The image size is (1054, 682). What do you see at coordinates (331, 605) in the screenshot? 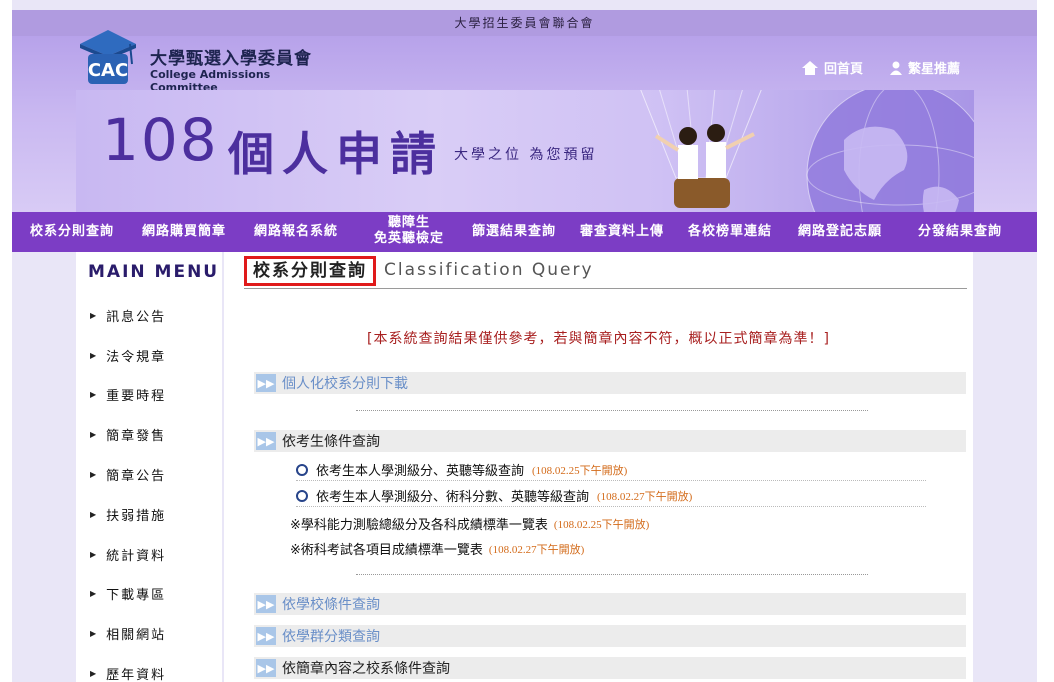
I see `section-label: 依學校條件查詢` at bounding box center [331, 605].